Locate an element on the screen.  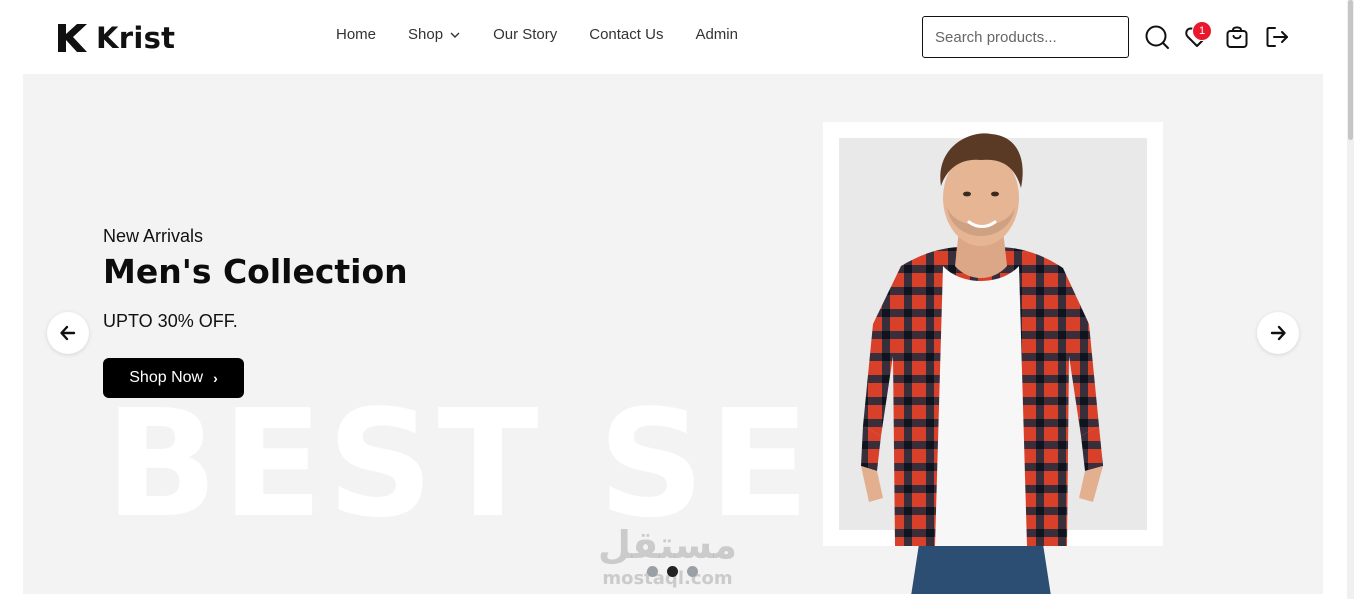
carousel-dots is located at coordinates (677, 571).